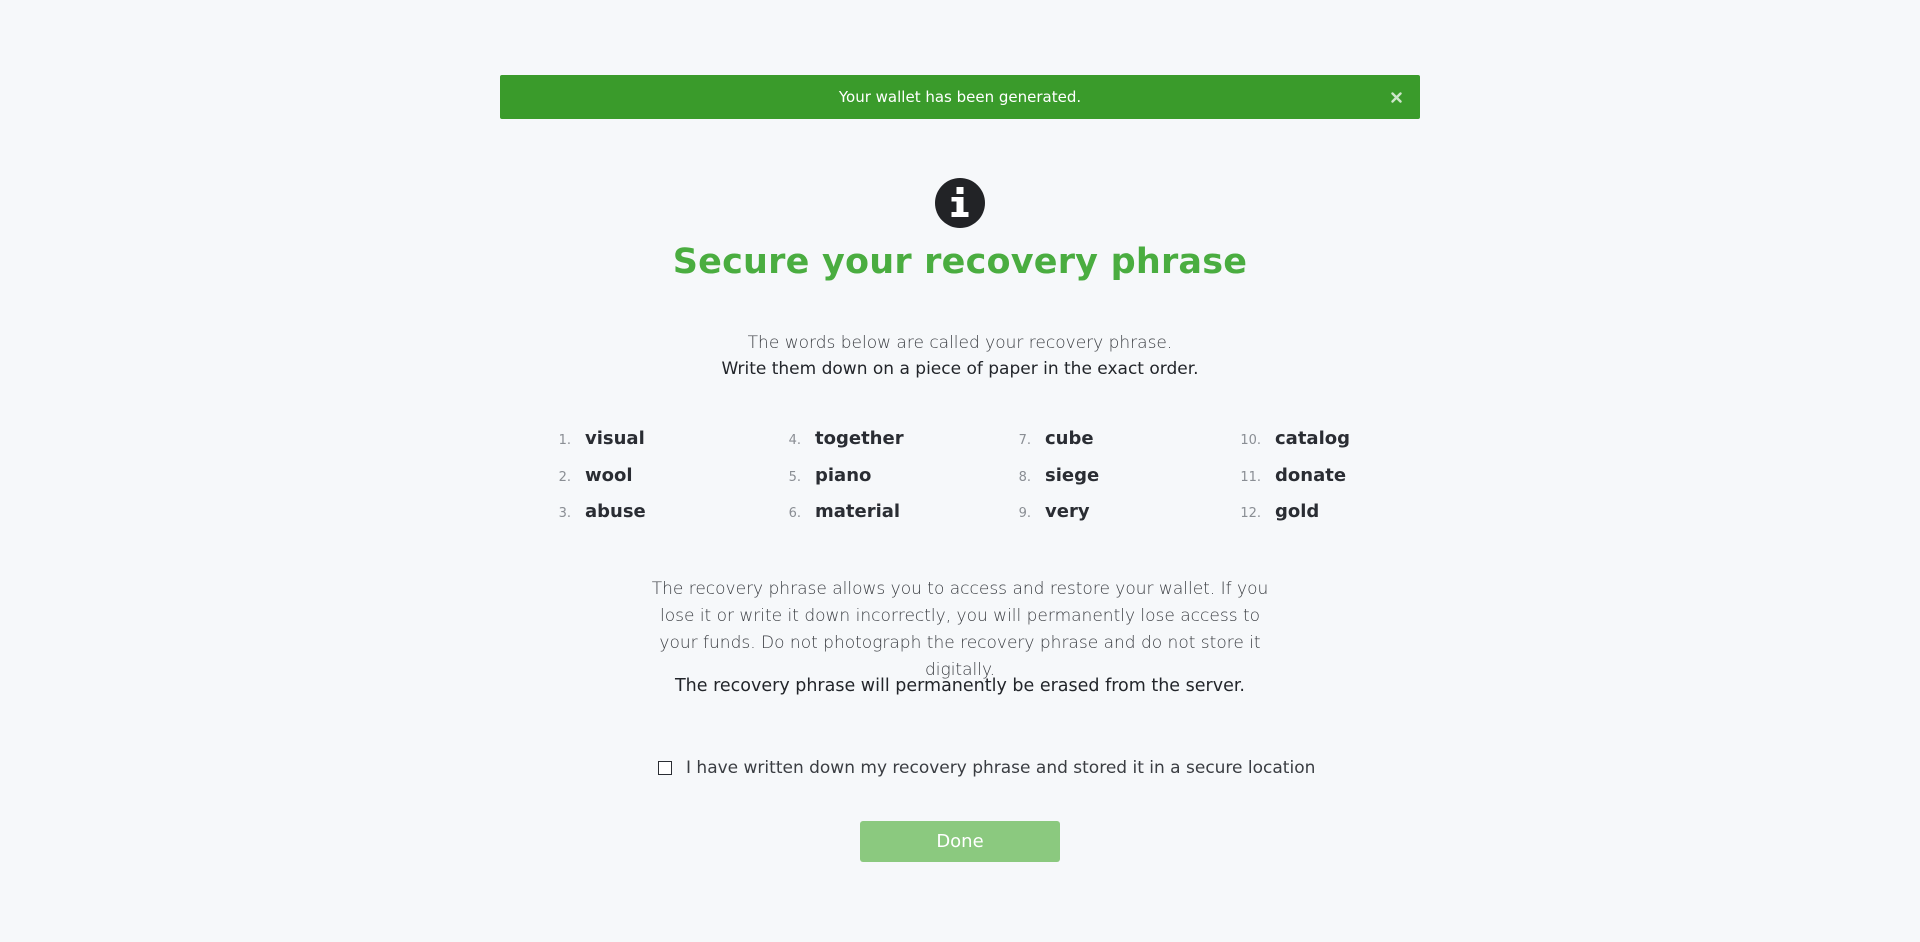 The image size is (1920, 942). Describe the element at coordinates (609, 475) in the screenshot. I see `word-text: wool` at that location.